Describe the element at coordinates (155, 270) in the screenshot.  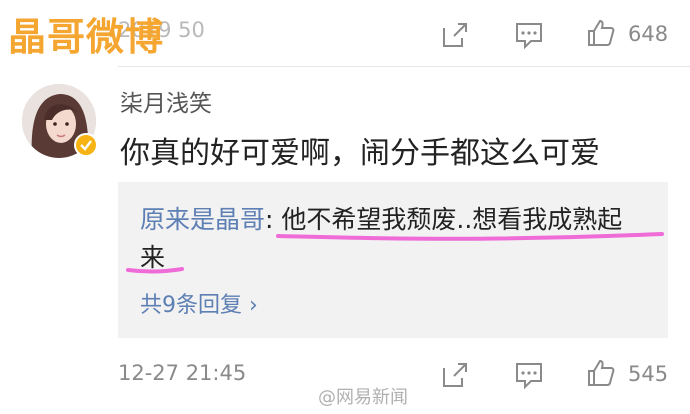
I see `highlight-underline-short` at that location.